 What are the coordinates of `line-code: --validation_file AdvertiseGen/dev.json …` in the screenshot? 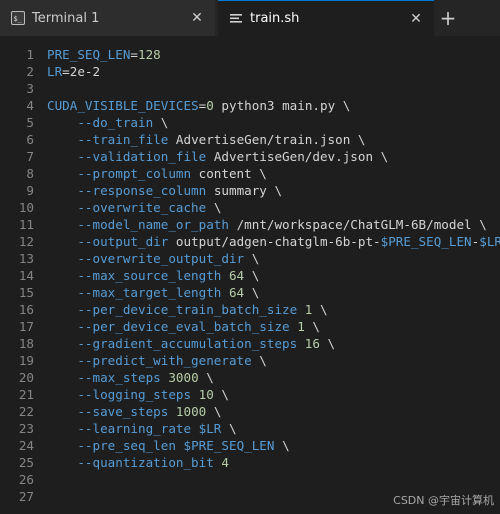 It's located at (217, 156).